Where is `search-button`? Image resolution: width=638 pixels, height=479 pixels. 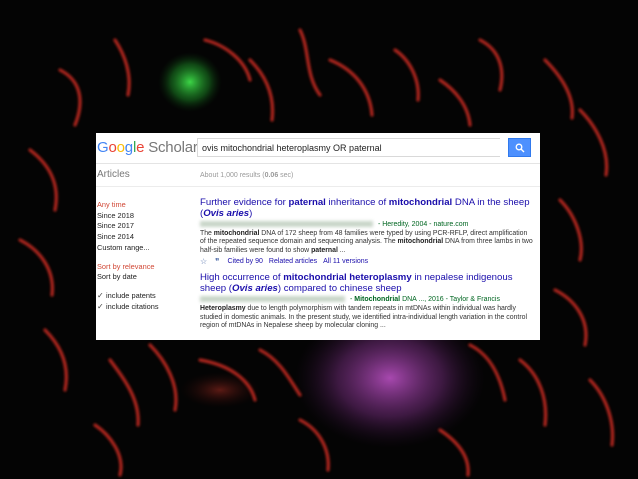 search-button is located at coordinates (519, 147).